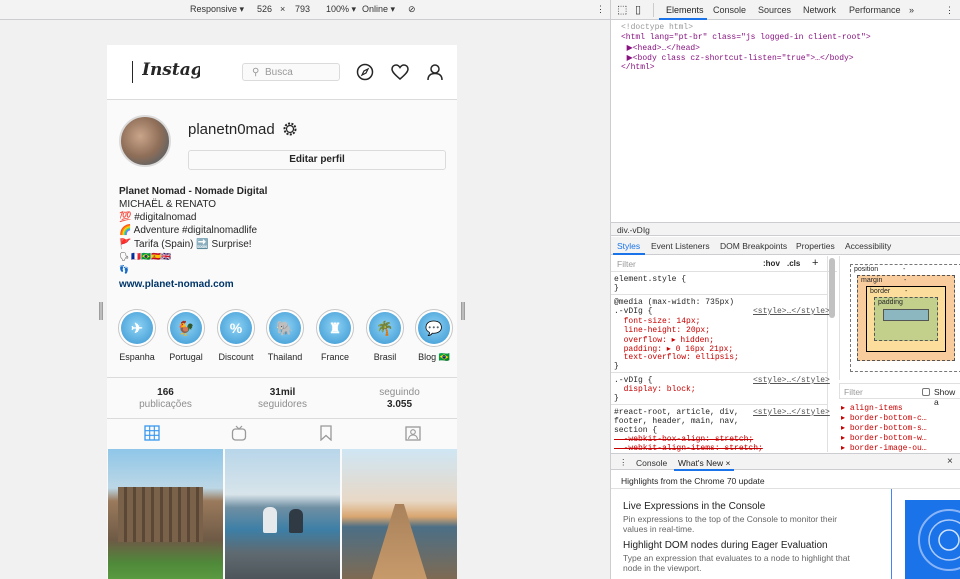 This screenshot has height=579, width=960. Describe the element at coordinates (365, 72) in the screenshot. I see `explore-icon` at that location.